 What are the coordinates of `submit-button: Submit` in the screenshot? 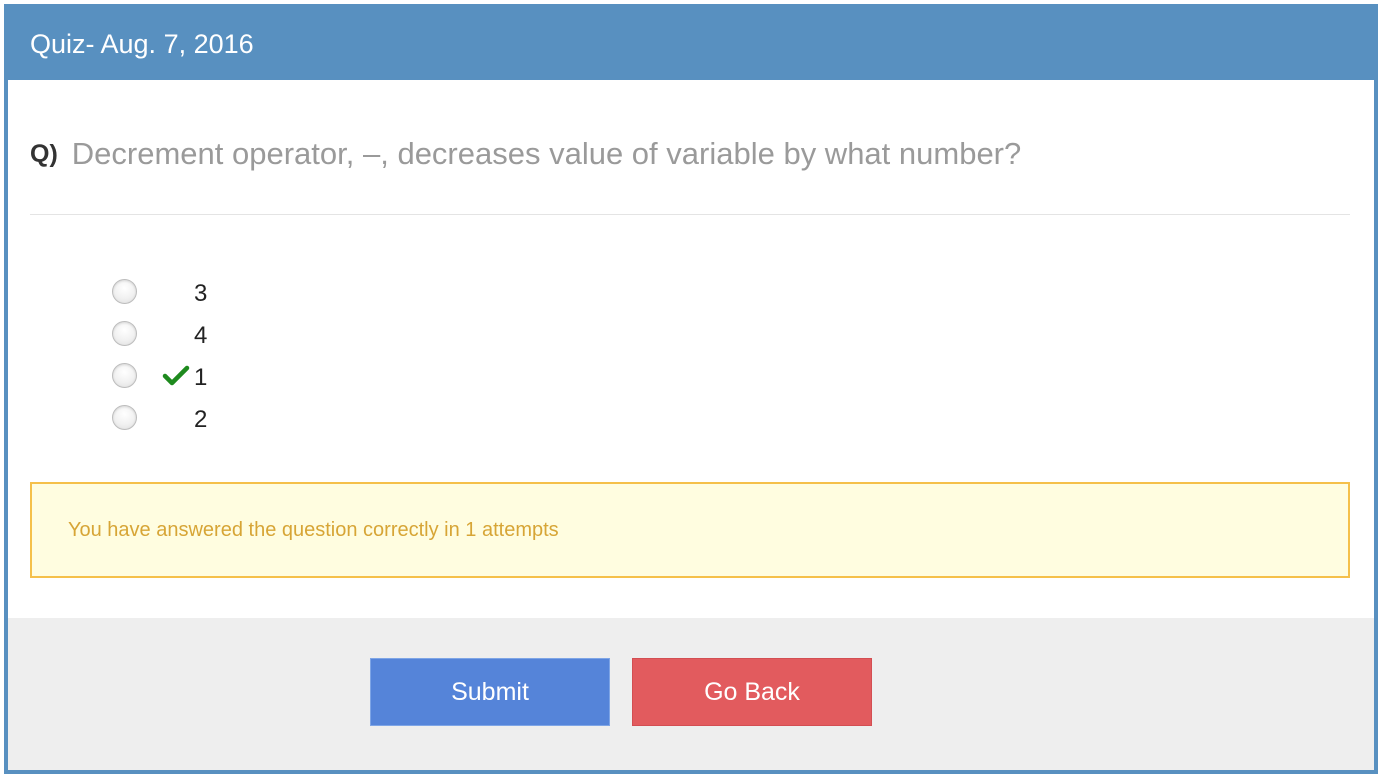 It's located at (490, 692).